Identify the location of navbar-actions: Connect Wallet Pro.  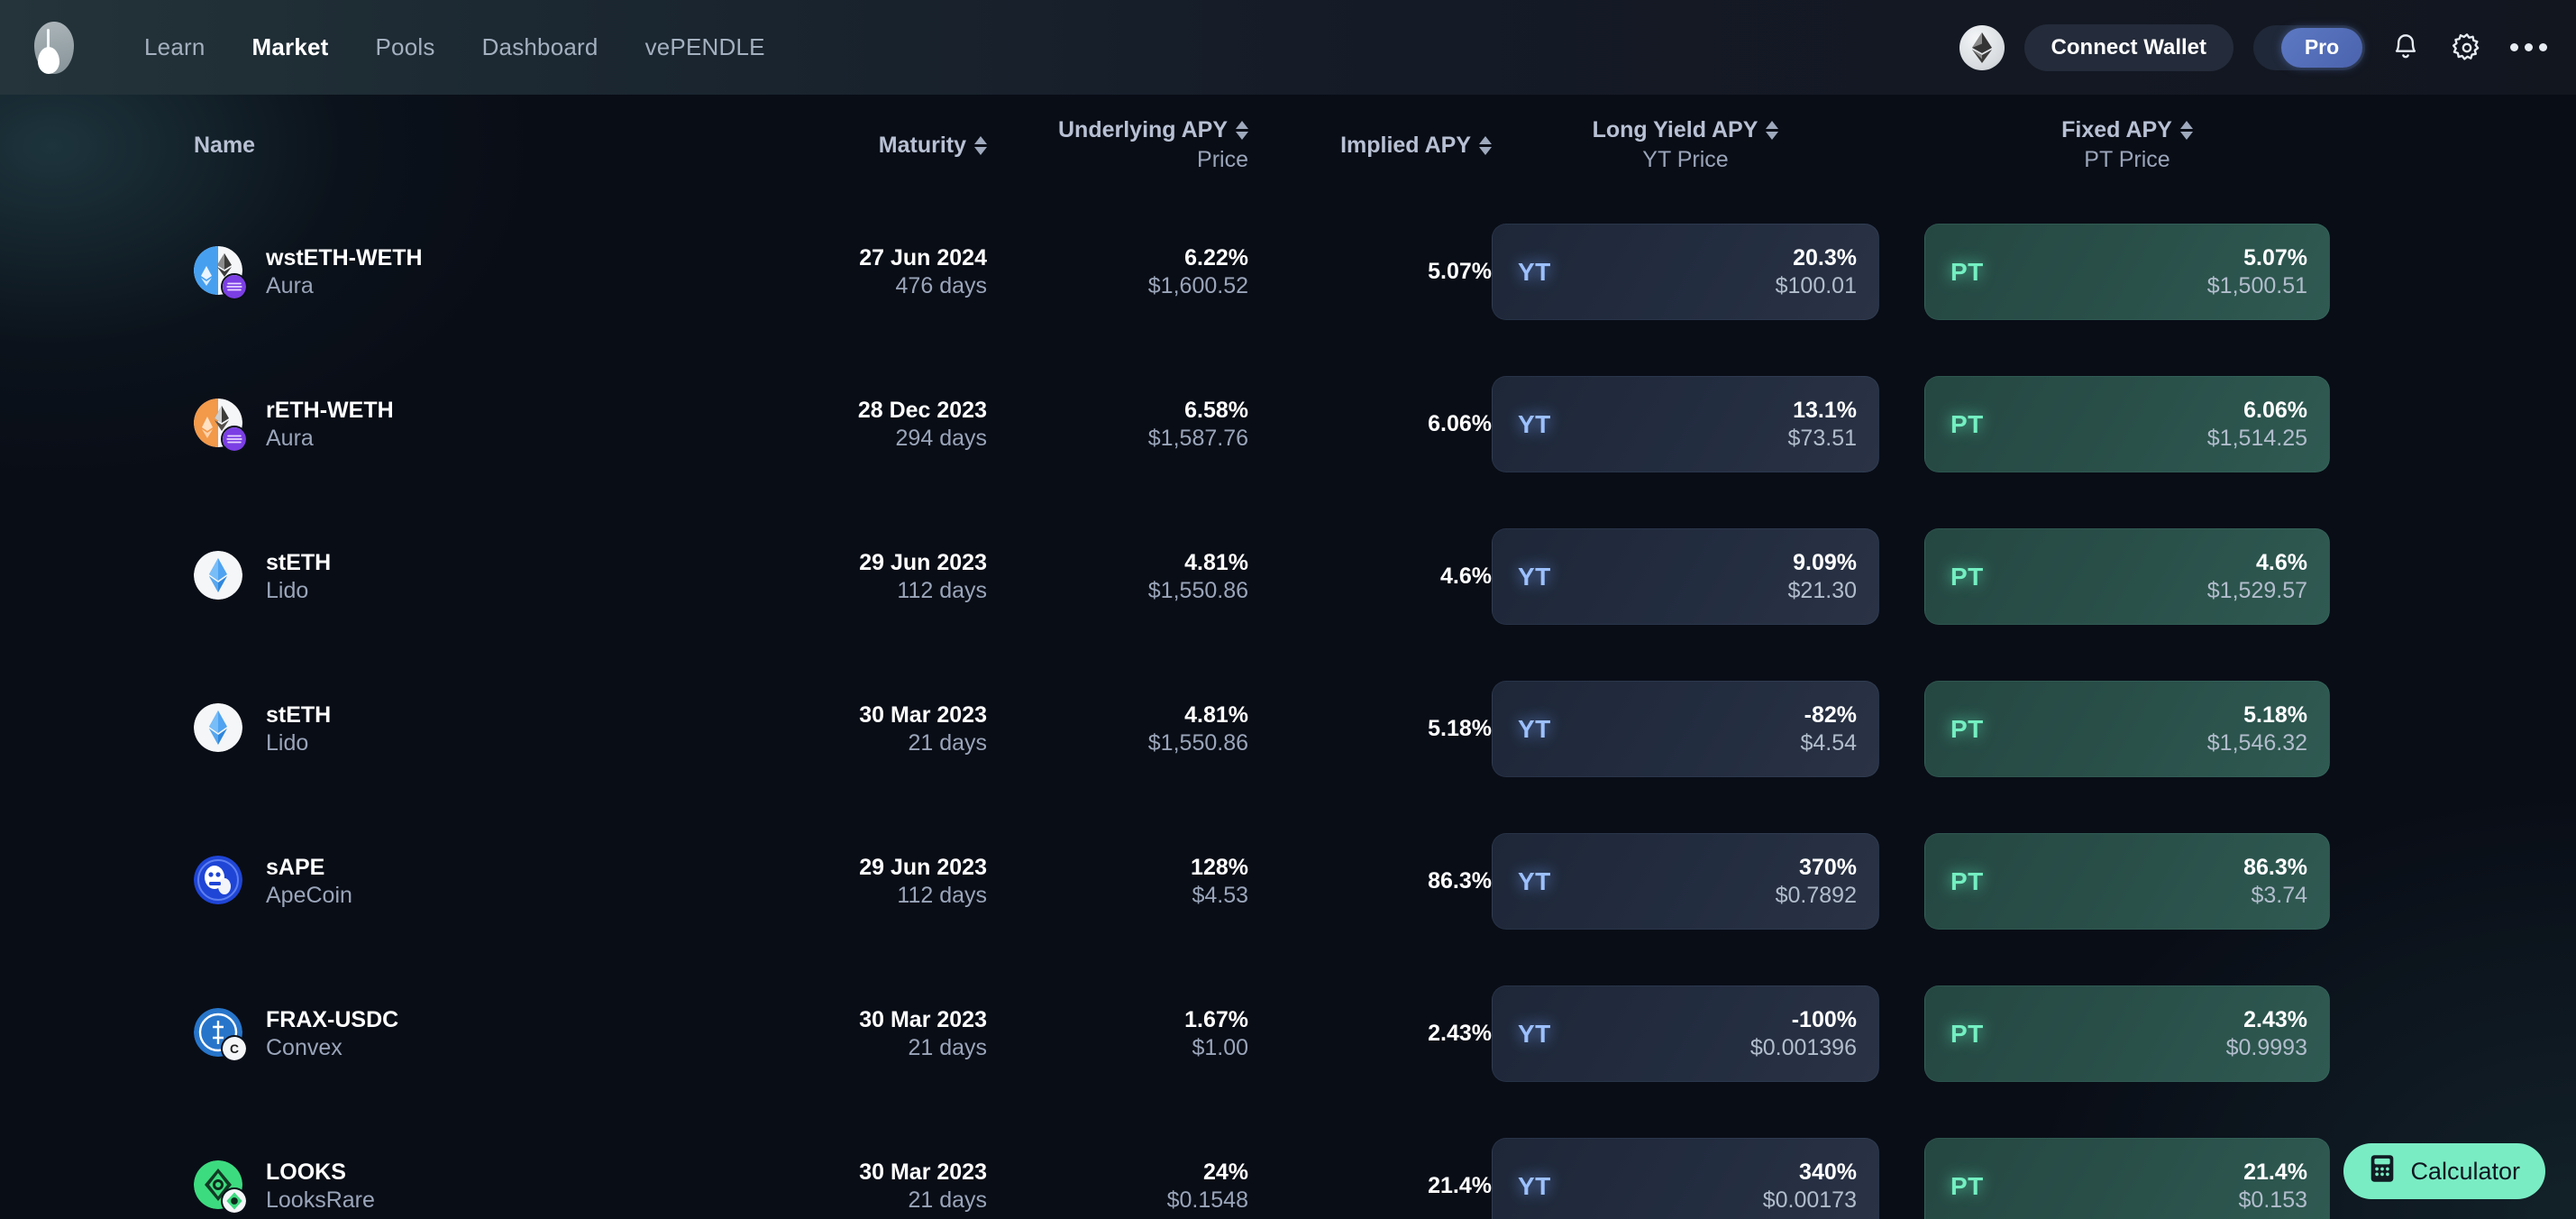
(2254, 47).